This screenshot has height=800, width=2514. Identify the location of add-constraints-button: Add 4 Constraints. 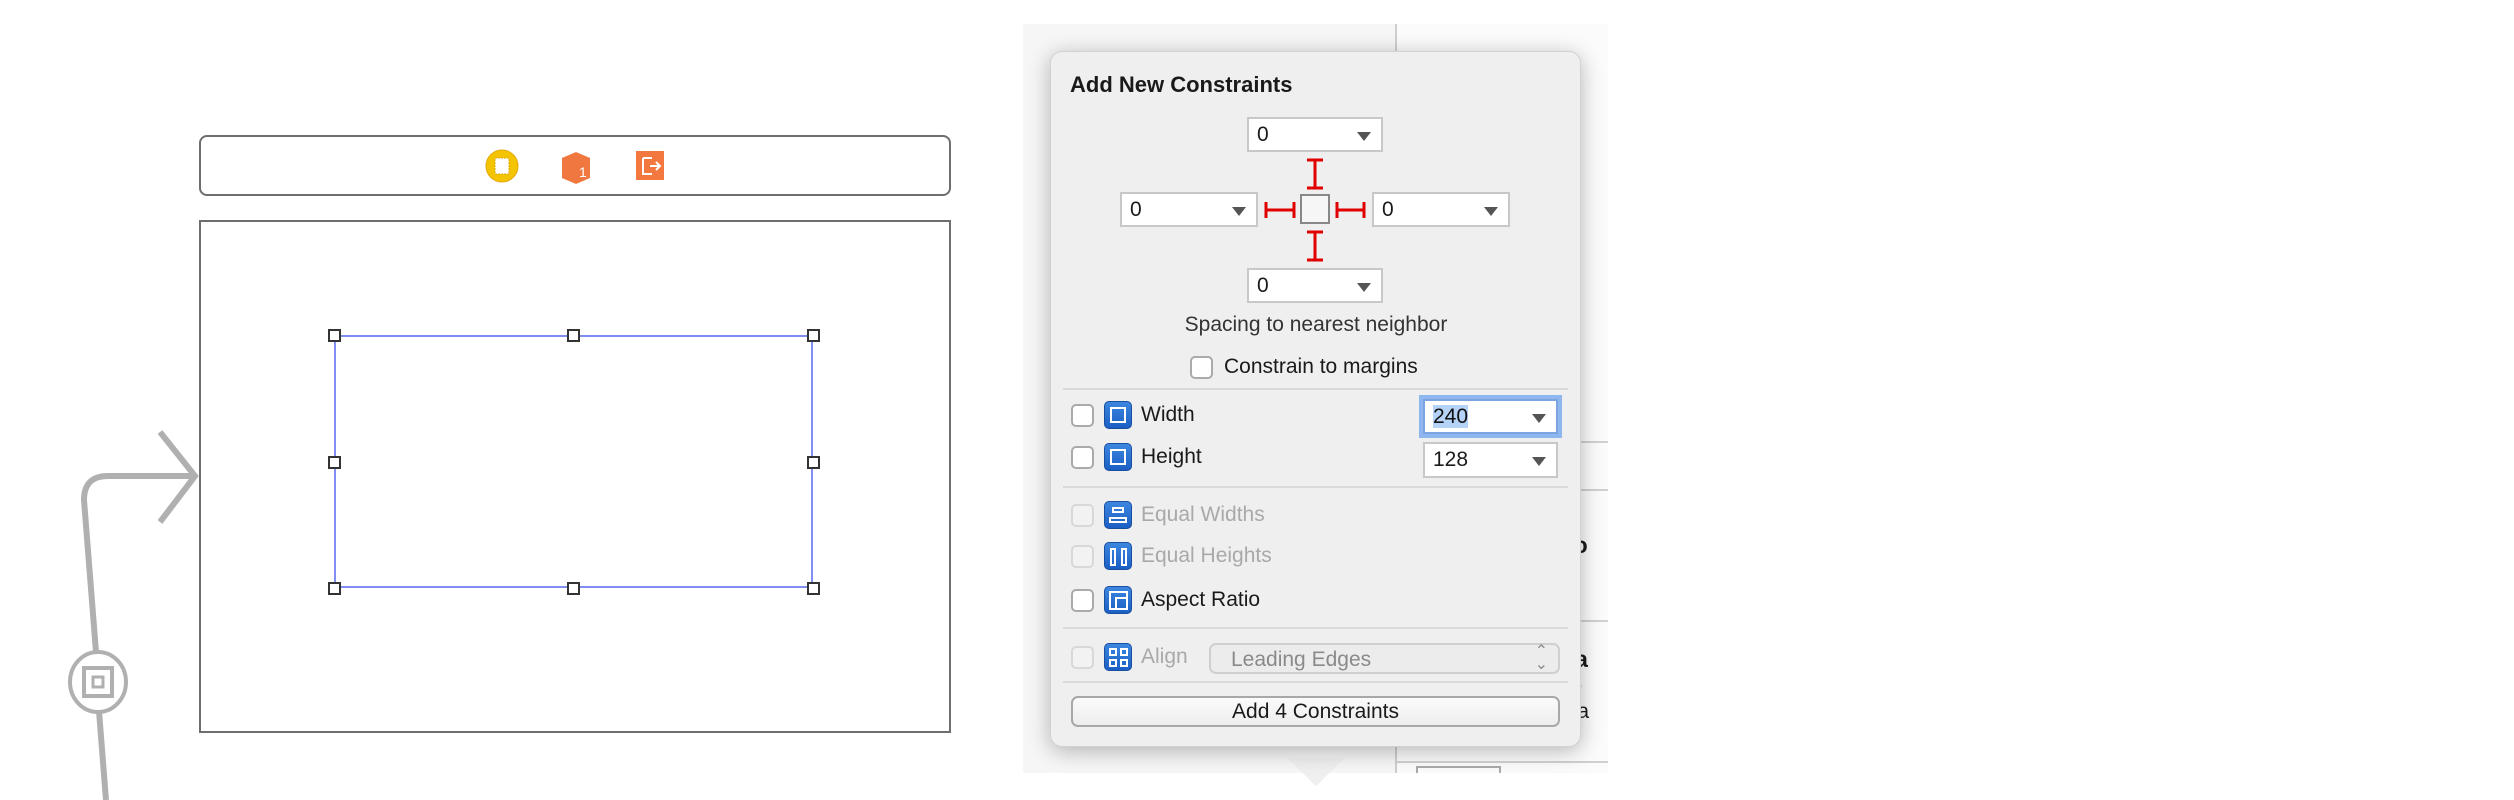
(1315, 711).